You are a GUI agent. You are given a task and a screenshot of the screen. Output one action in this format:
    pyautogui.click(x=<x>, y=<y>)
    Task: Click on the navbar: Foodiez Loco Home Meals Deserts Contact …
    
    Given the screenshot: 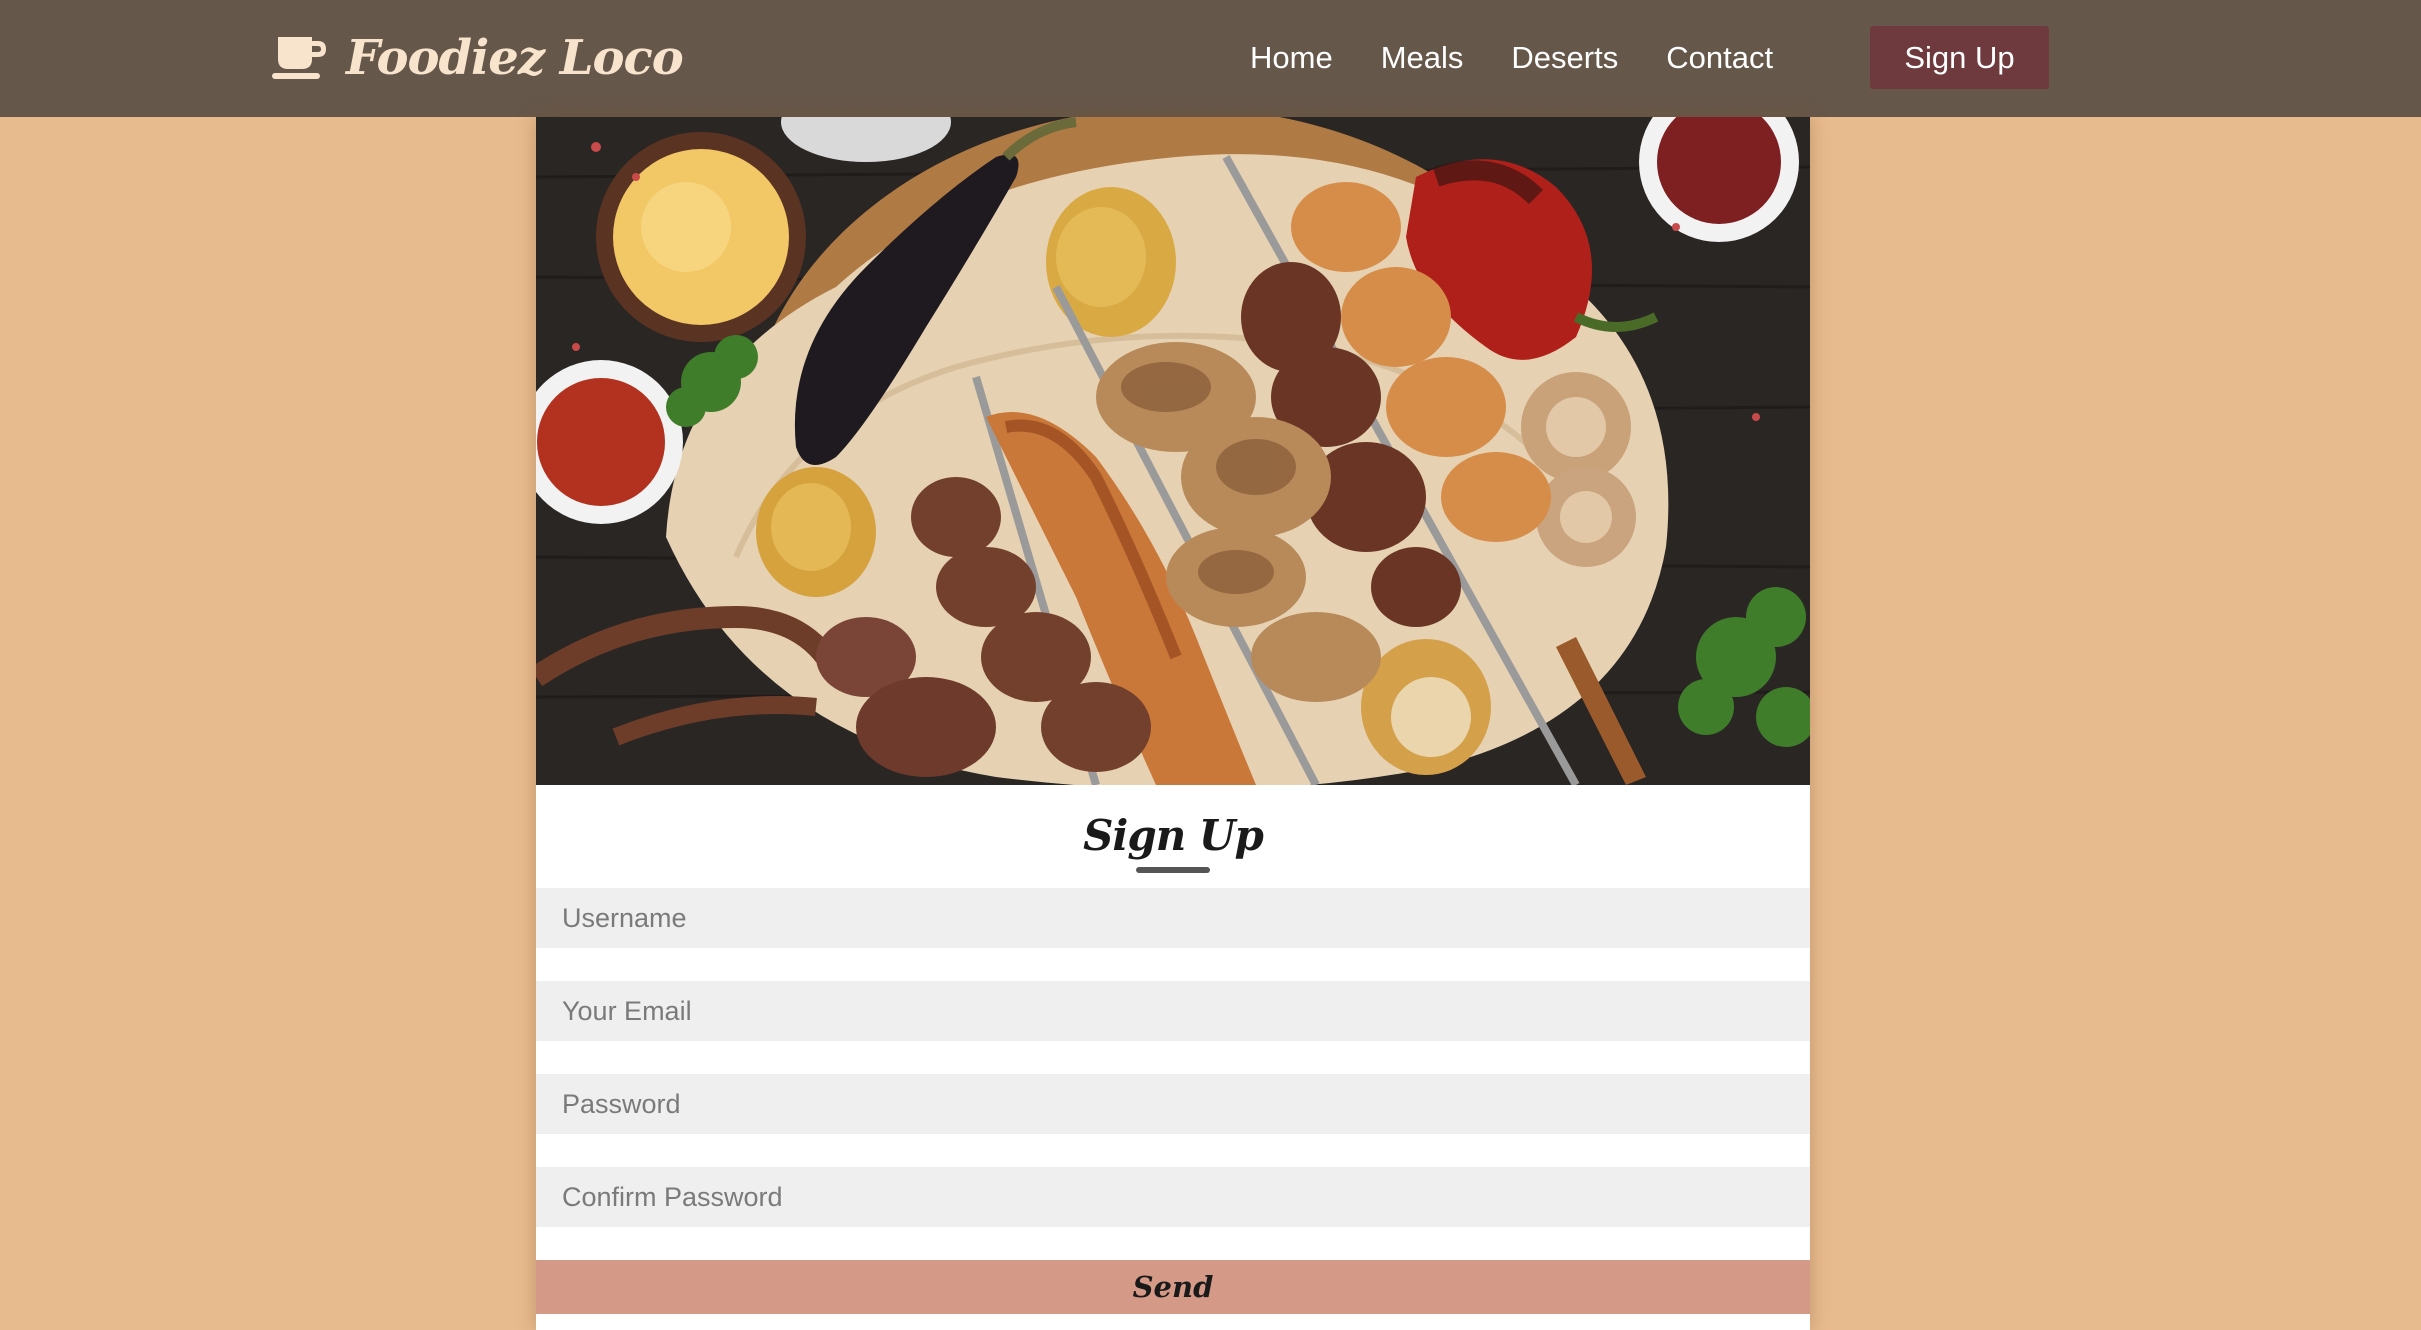 What is the action you would take?
    pyautogui.click(x=1210, y=58)
    